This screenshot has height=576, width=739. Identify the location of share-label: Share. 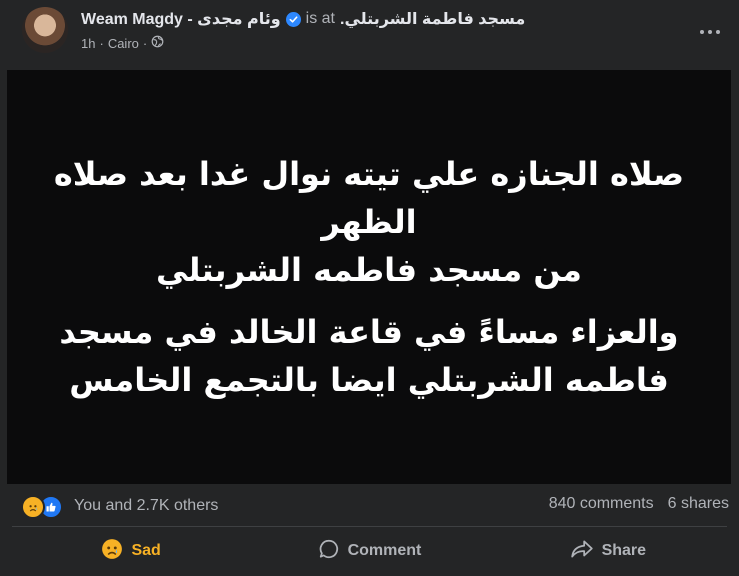
(624, 550).